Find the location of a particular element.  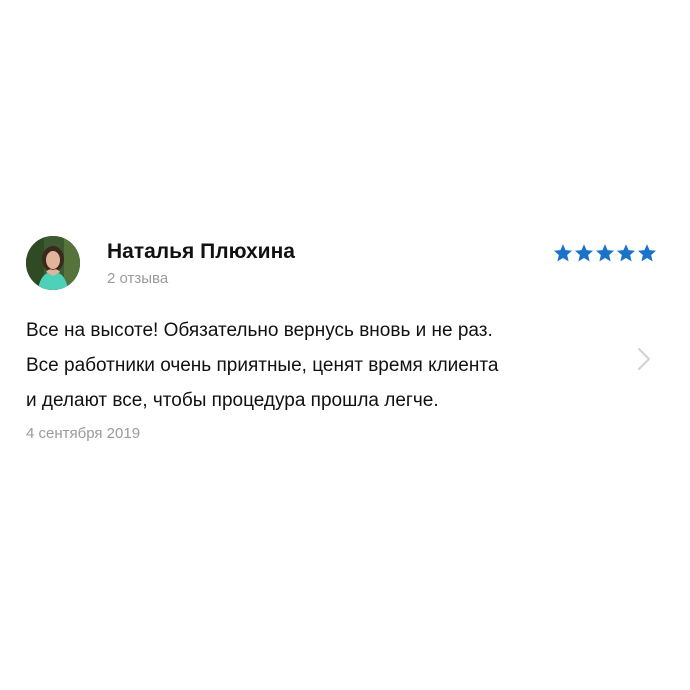

rating-stars is located at coordinates (605, 253).